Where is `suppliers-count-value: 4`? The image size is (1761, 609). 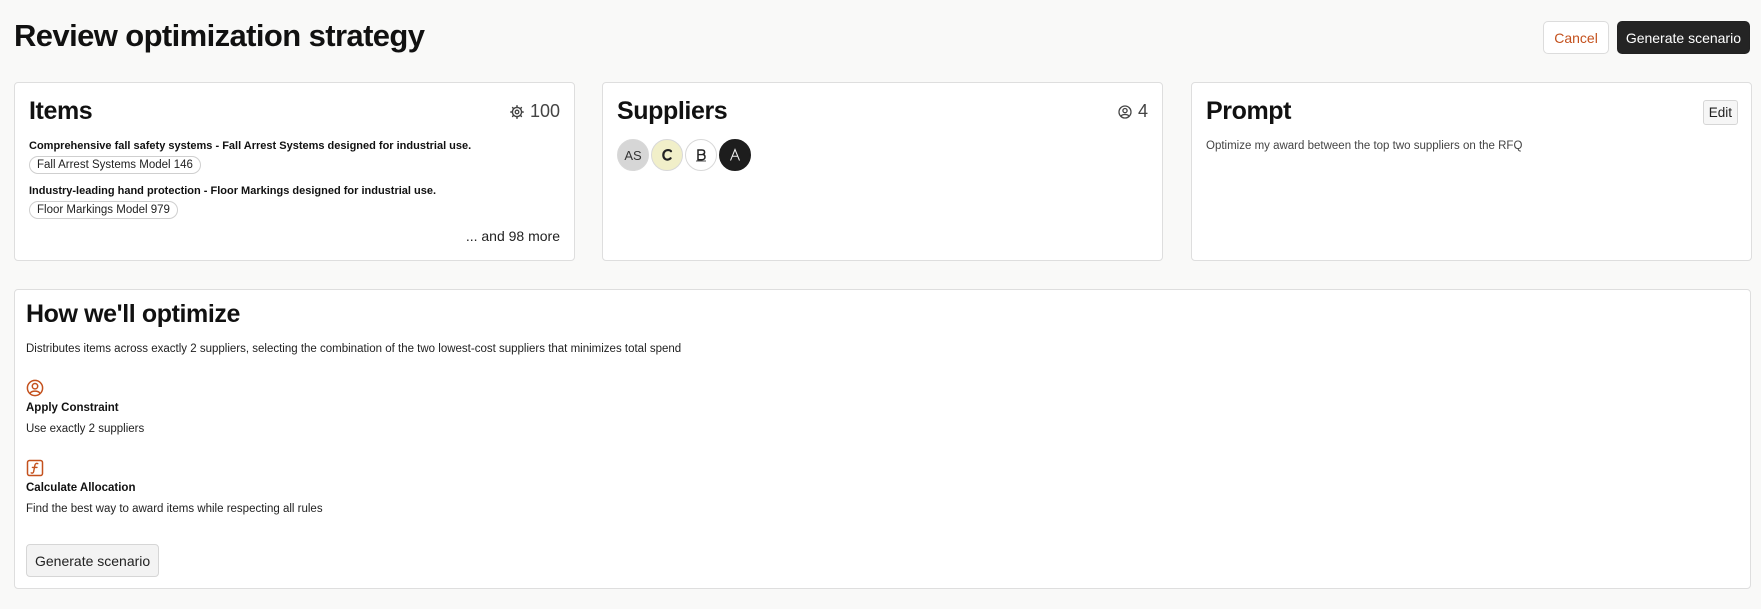
suppliers-count-value: 4 is located at coordinates (1142, 111).